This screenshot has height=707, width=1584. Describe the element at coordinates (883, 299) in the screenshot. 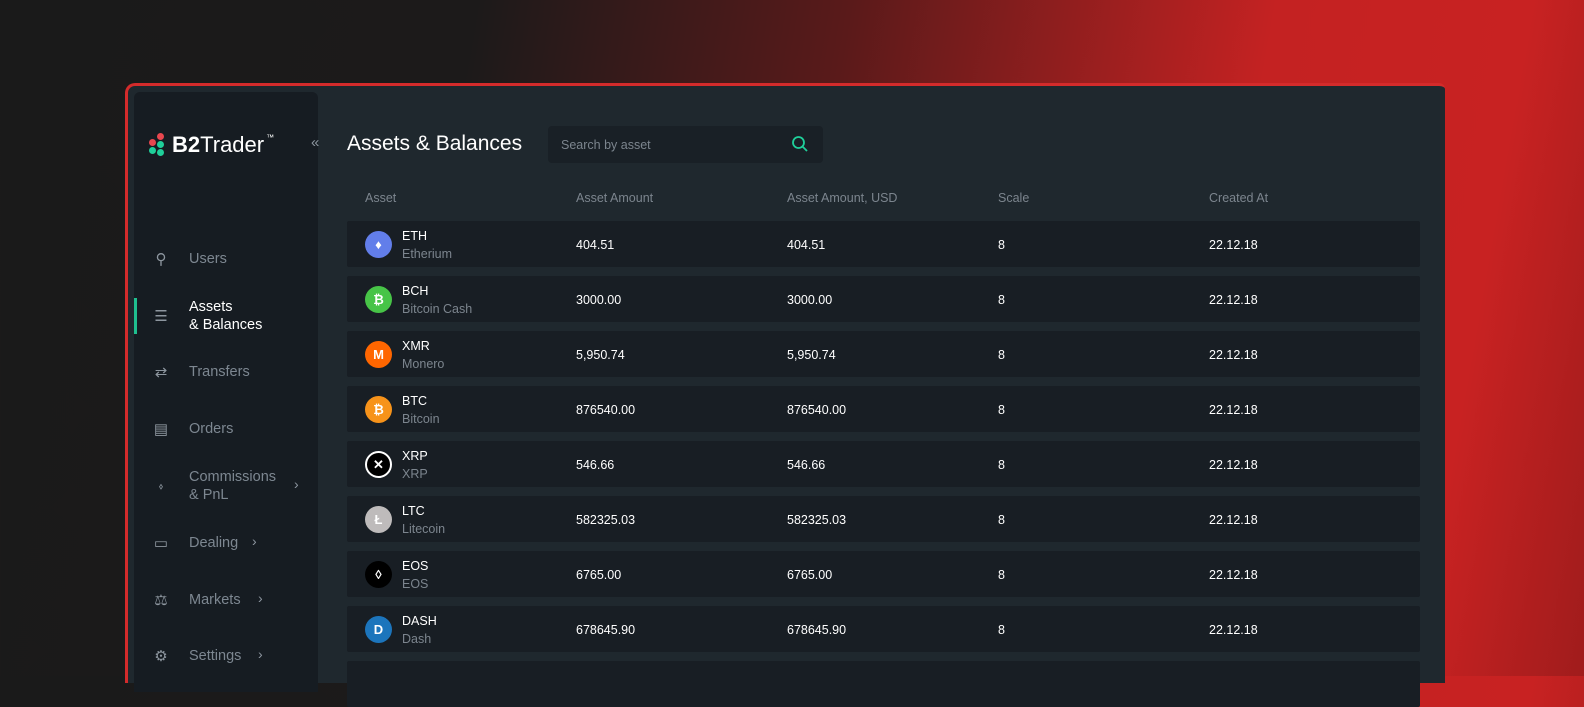

I see `table-row: ₿ BCH Bitcoin Cash 3000.00 3000.00 8 22.12.18` at that location.